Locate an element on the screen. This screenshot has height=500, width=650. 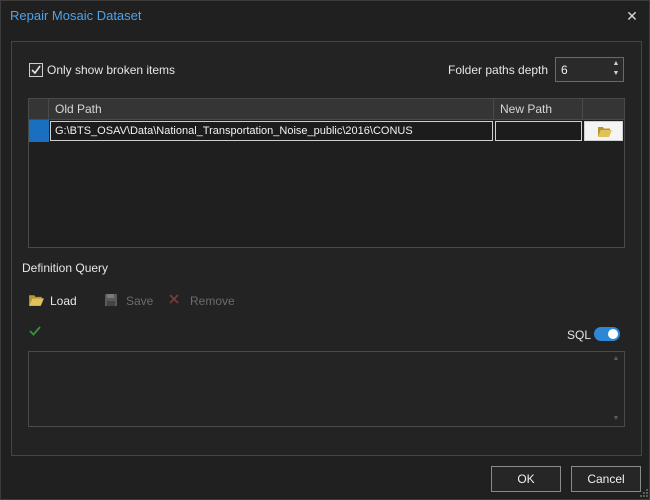
sql-toggle is located at coordinates (607, 334).